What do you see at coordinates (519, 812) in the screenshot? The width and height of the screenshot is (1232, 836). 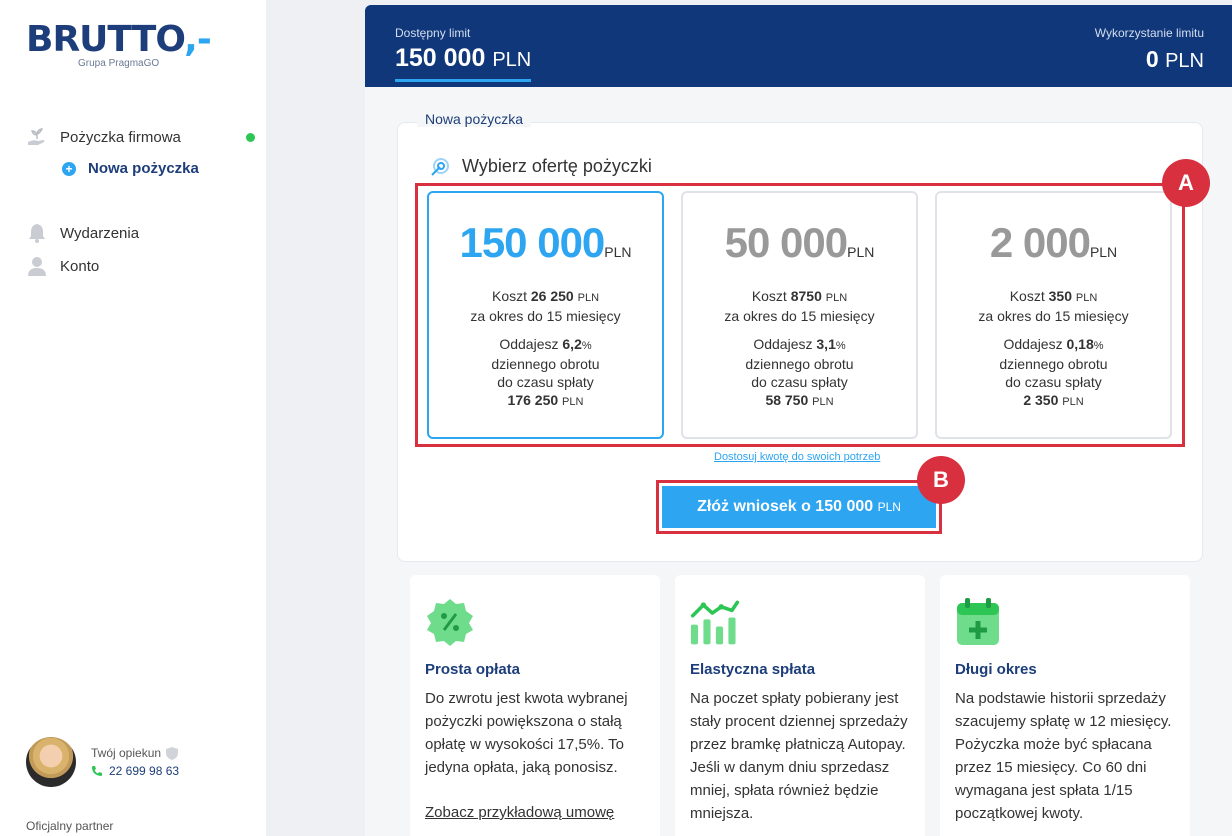 I see `sample-contract-link: Zobacz przykładową umowę` at bounding box center [519, 812].